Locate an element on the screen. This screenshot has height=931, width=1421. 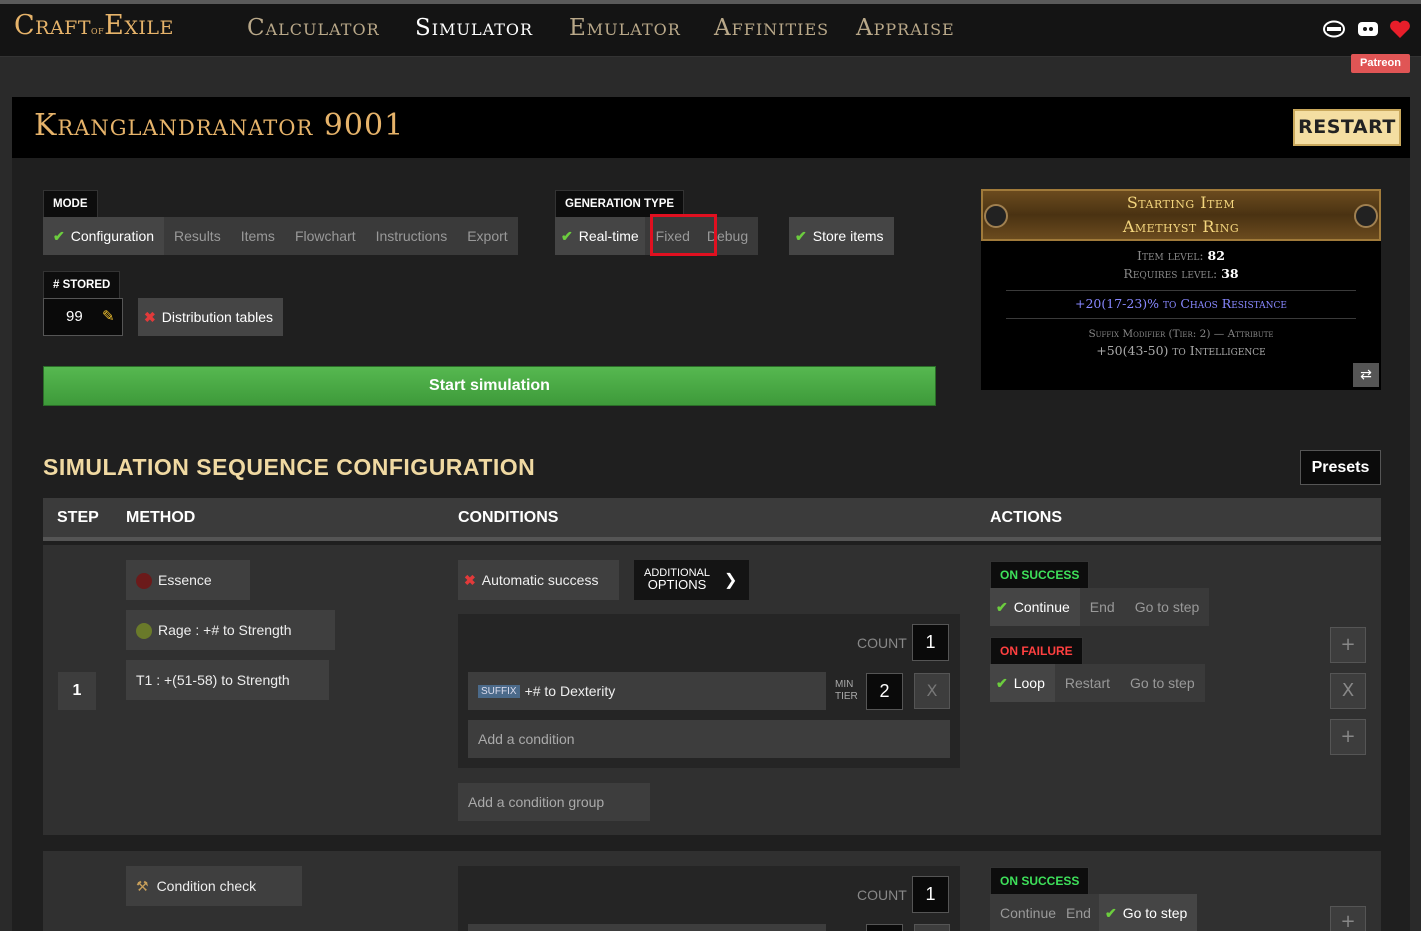
condition-row: SUFFIX +# to Dexterity is located at coordinates (647, 691).